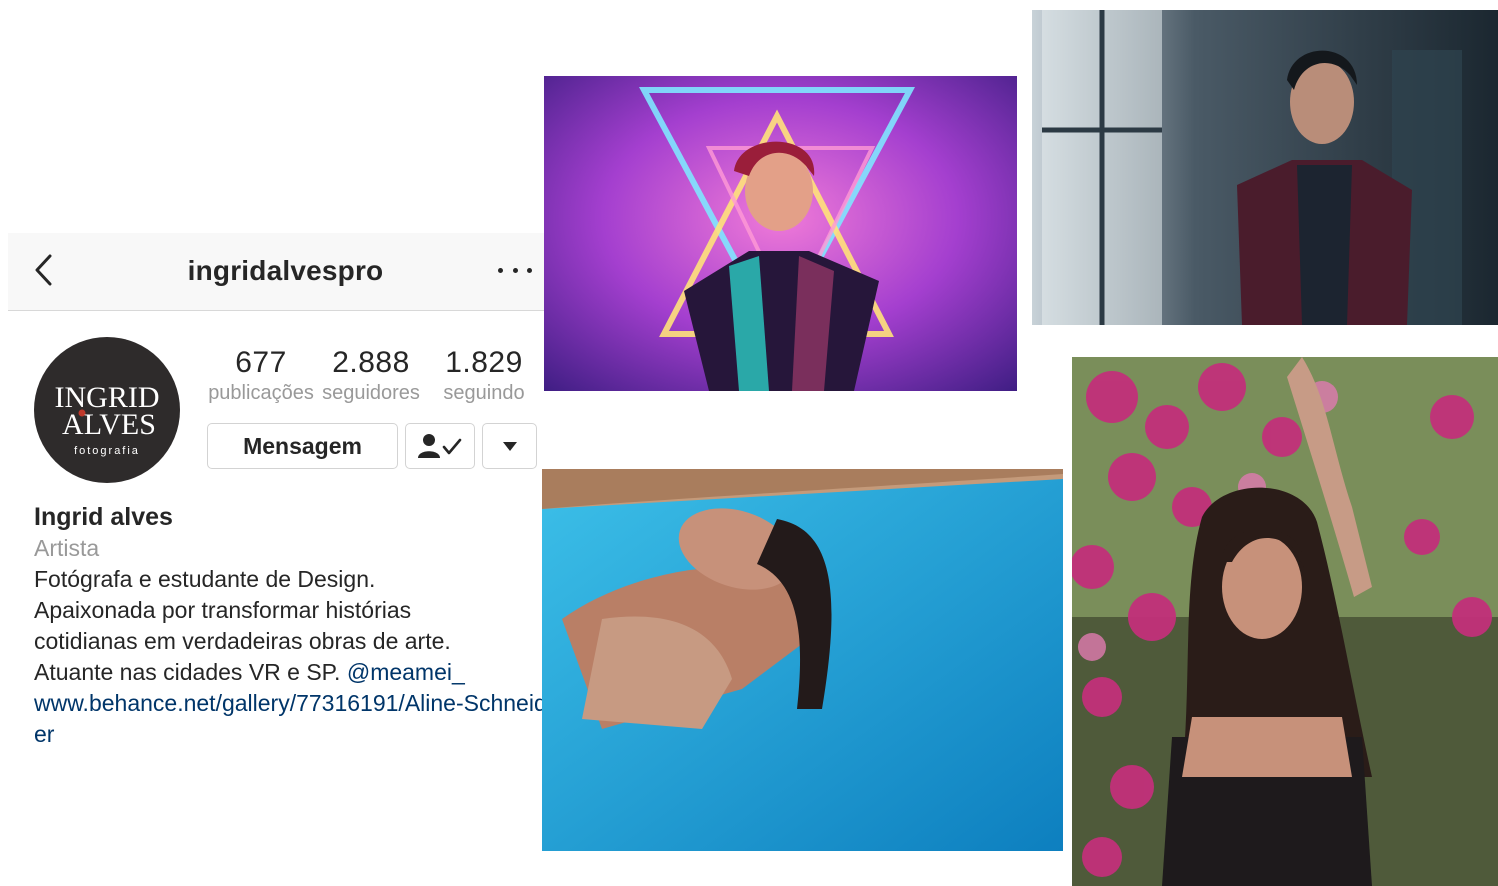  I want to click on stat-posts: 677 publicações, so click(261, 375).